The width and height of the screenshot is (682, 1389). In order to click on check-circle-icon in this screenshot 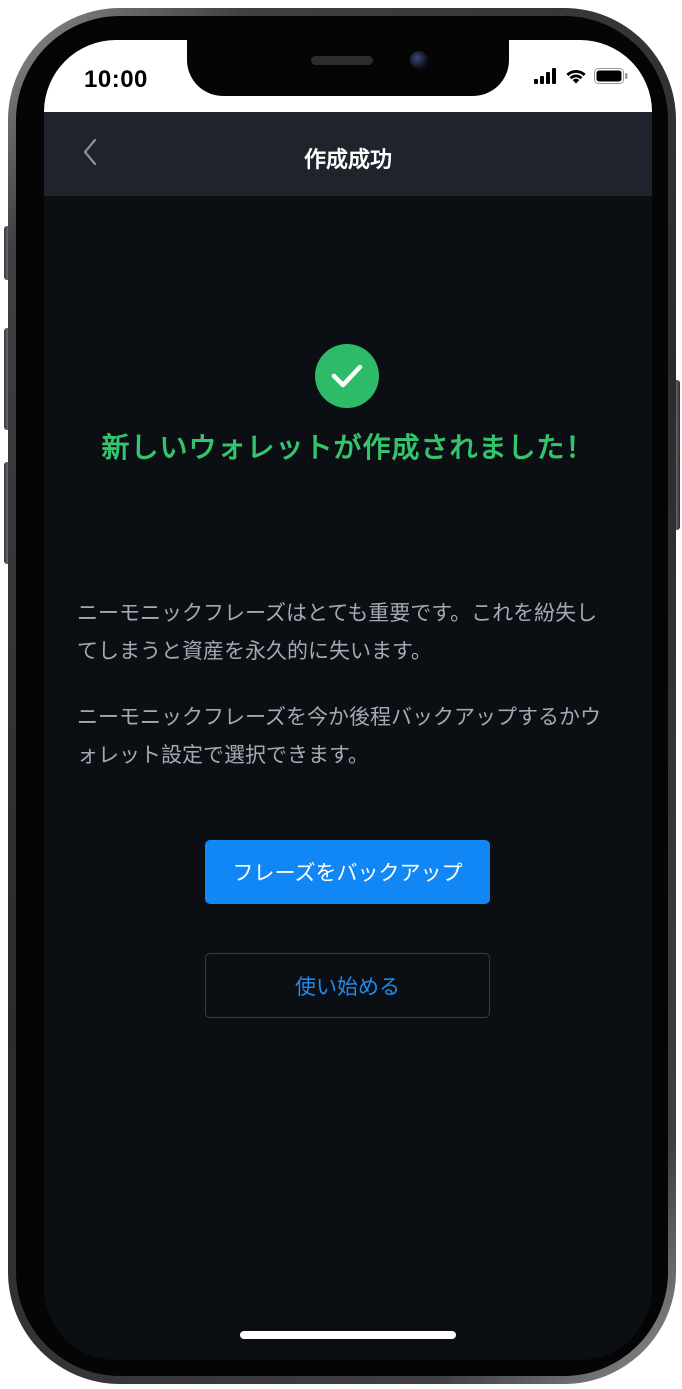, I will do `click(347, 376)`.